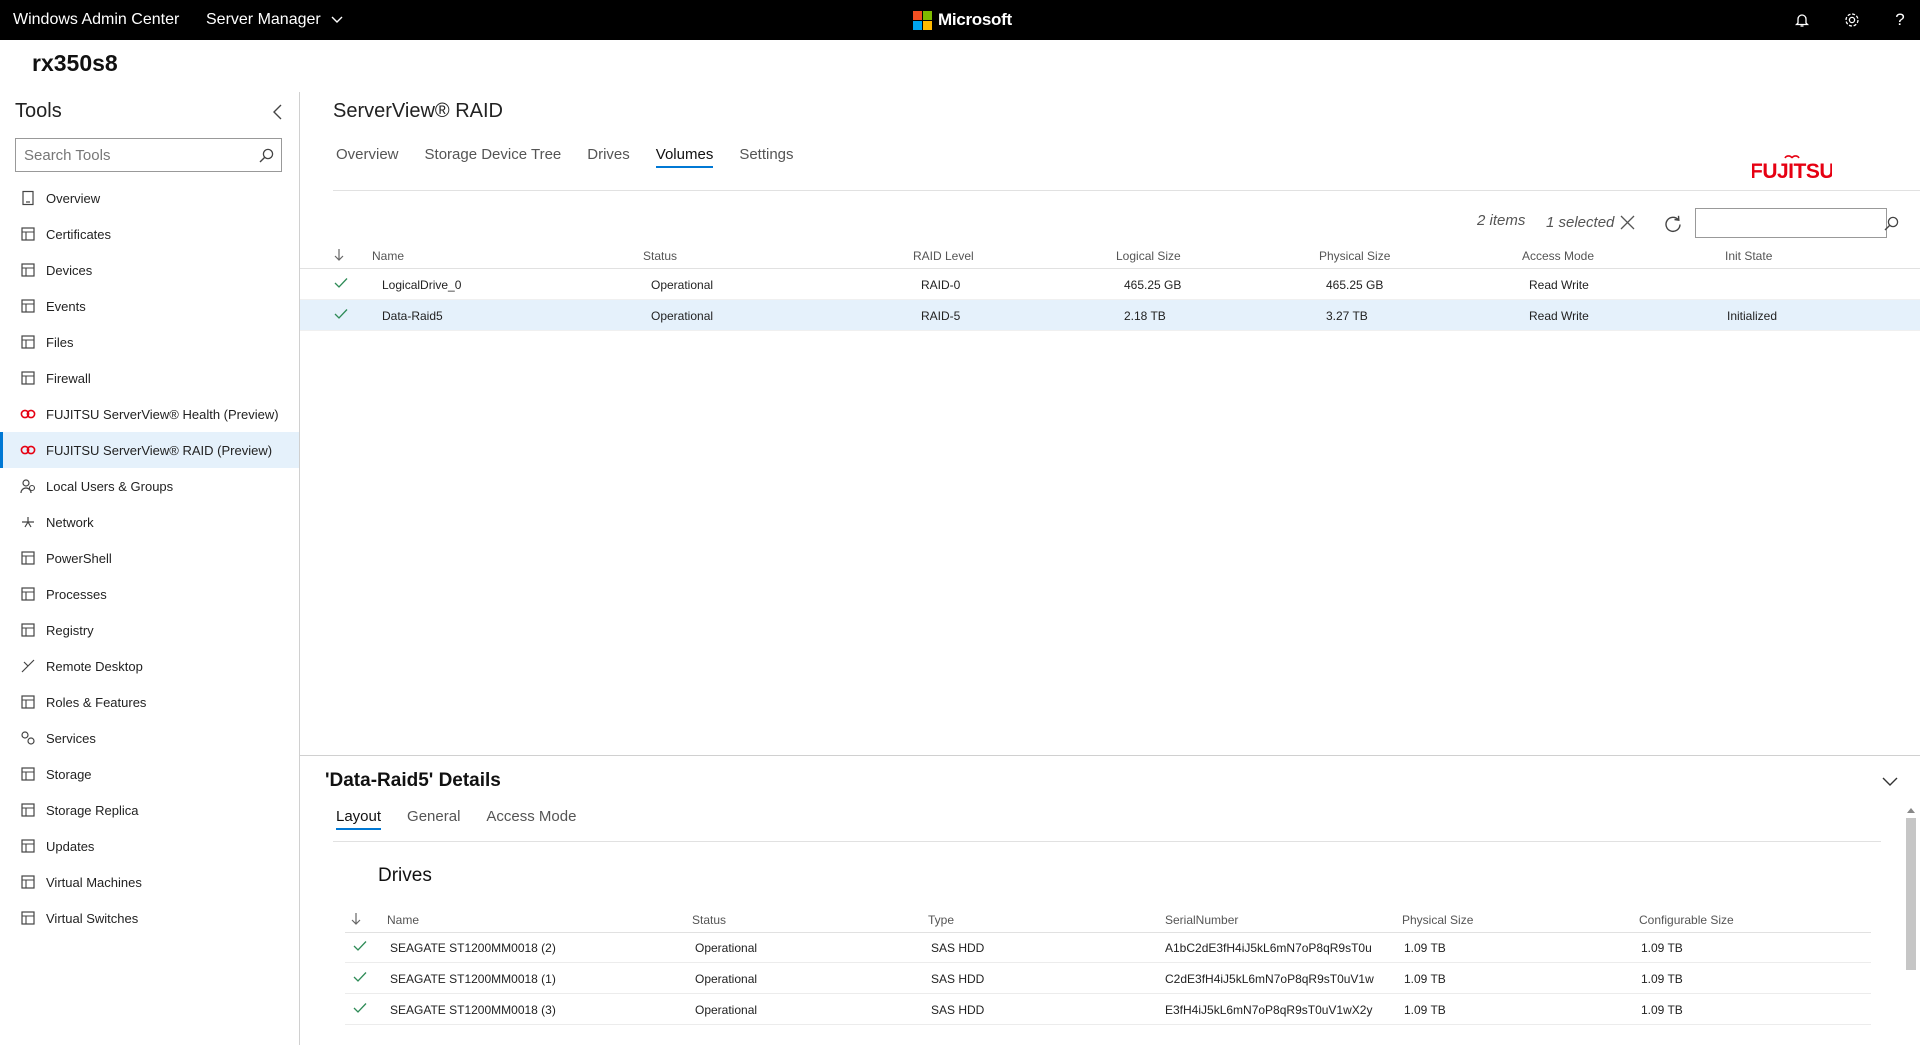 The image size is (1920, 1045). Describe the element at coordinates (149, 594) in the screenshot. I see `tool-item-processes: Processes` at that location.